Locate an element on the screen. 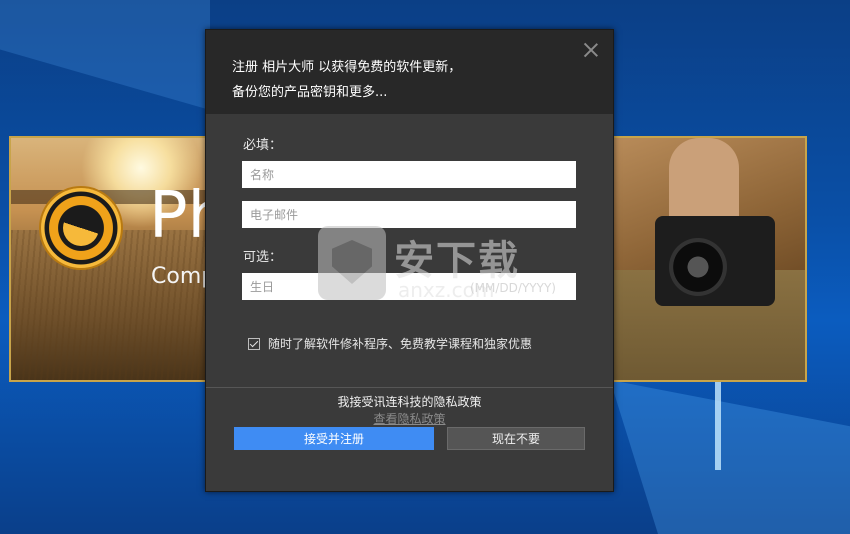 Image resolution: width=850 pixels, height=534 pixels. not-now-button: 现在不要 is located at coordinates (516, 438).